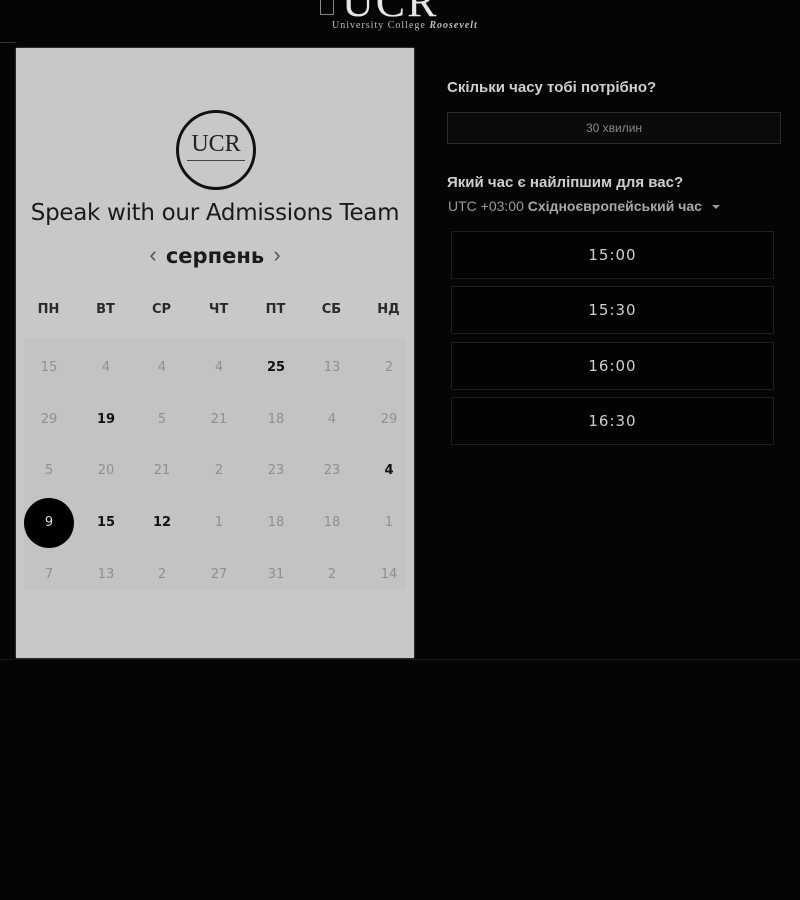 The width and height of the screenshot is (800, 900). What do you see at coordinates (388, 309) in the screenshot?
I see `weekday-label: НД` at bounding box center [388, 309].